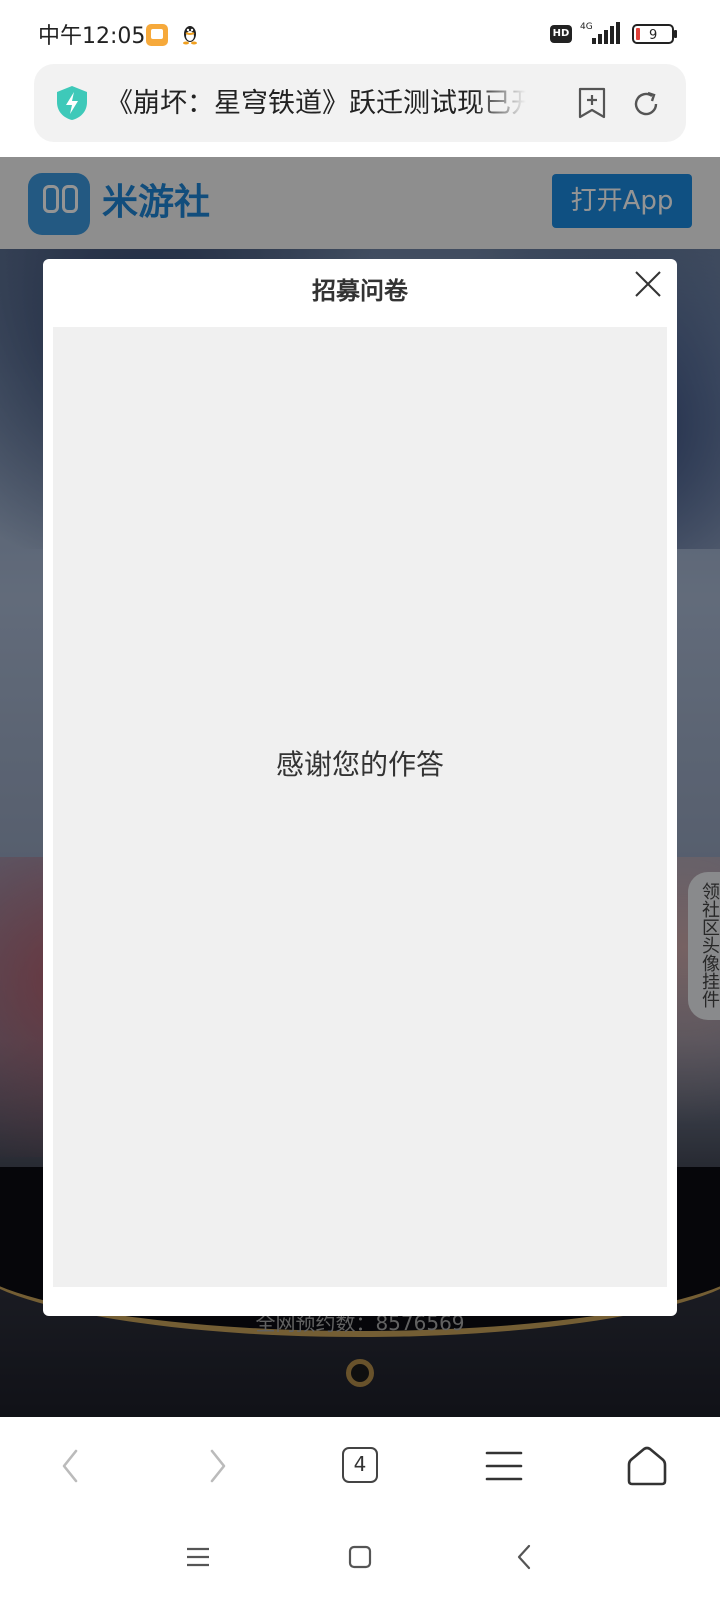  I want to click on modal-title: 招募问卷, so click(360, 291).